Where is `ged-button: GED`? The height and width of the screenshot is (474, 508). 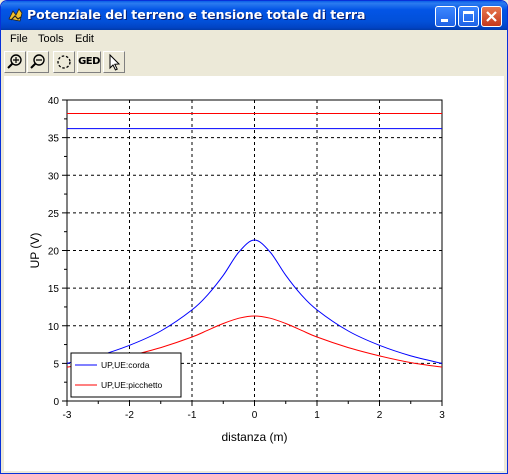 ged-button: GED is located at coordinates (89, 62).